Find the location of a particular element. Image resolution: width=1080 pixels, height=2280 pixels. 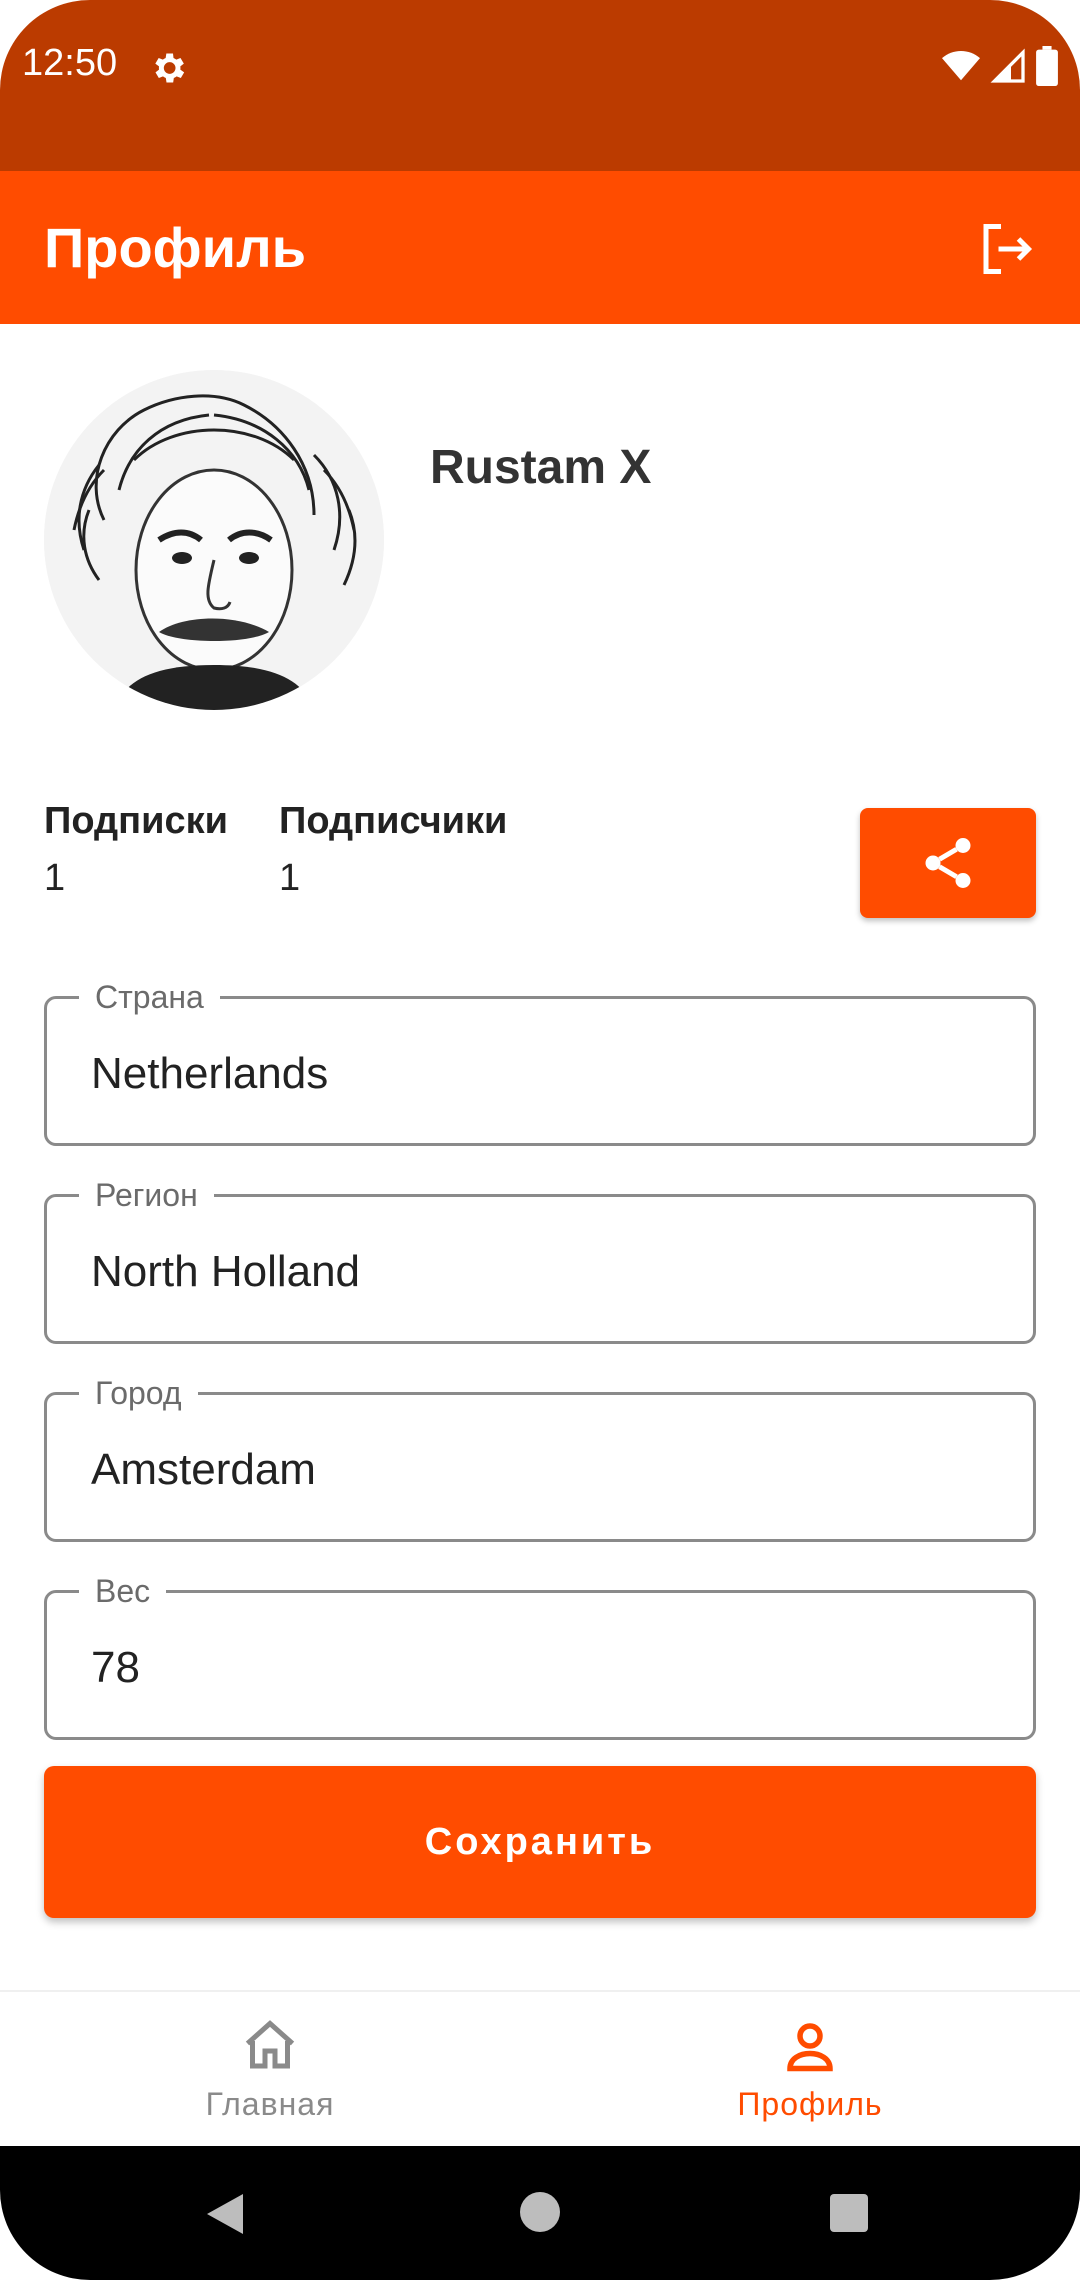

avatar is located at coordinates (214, 540).